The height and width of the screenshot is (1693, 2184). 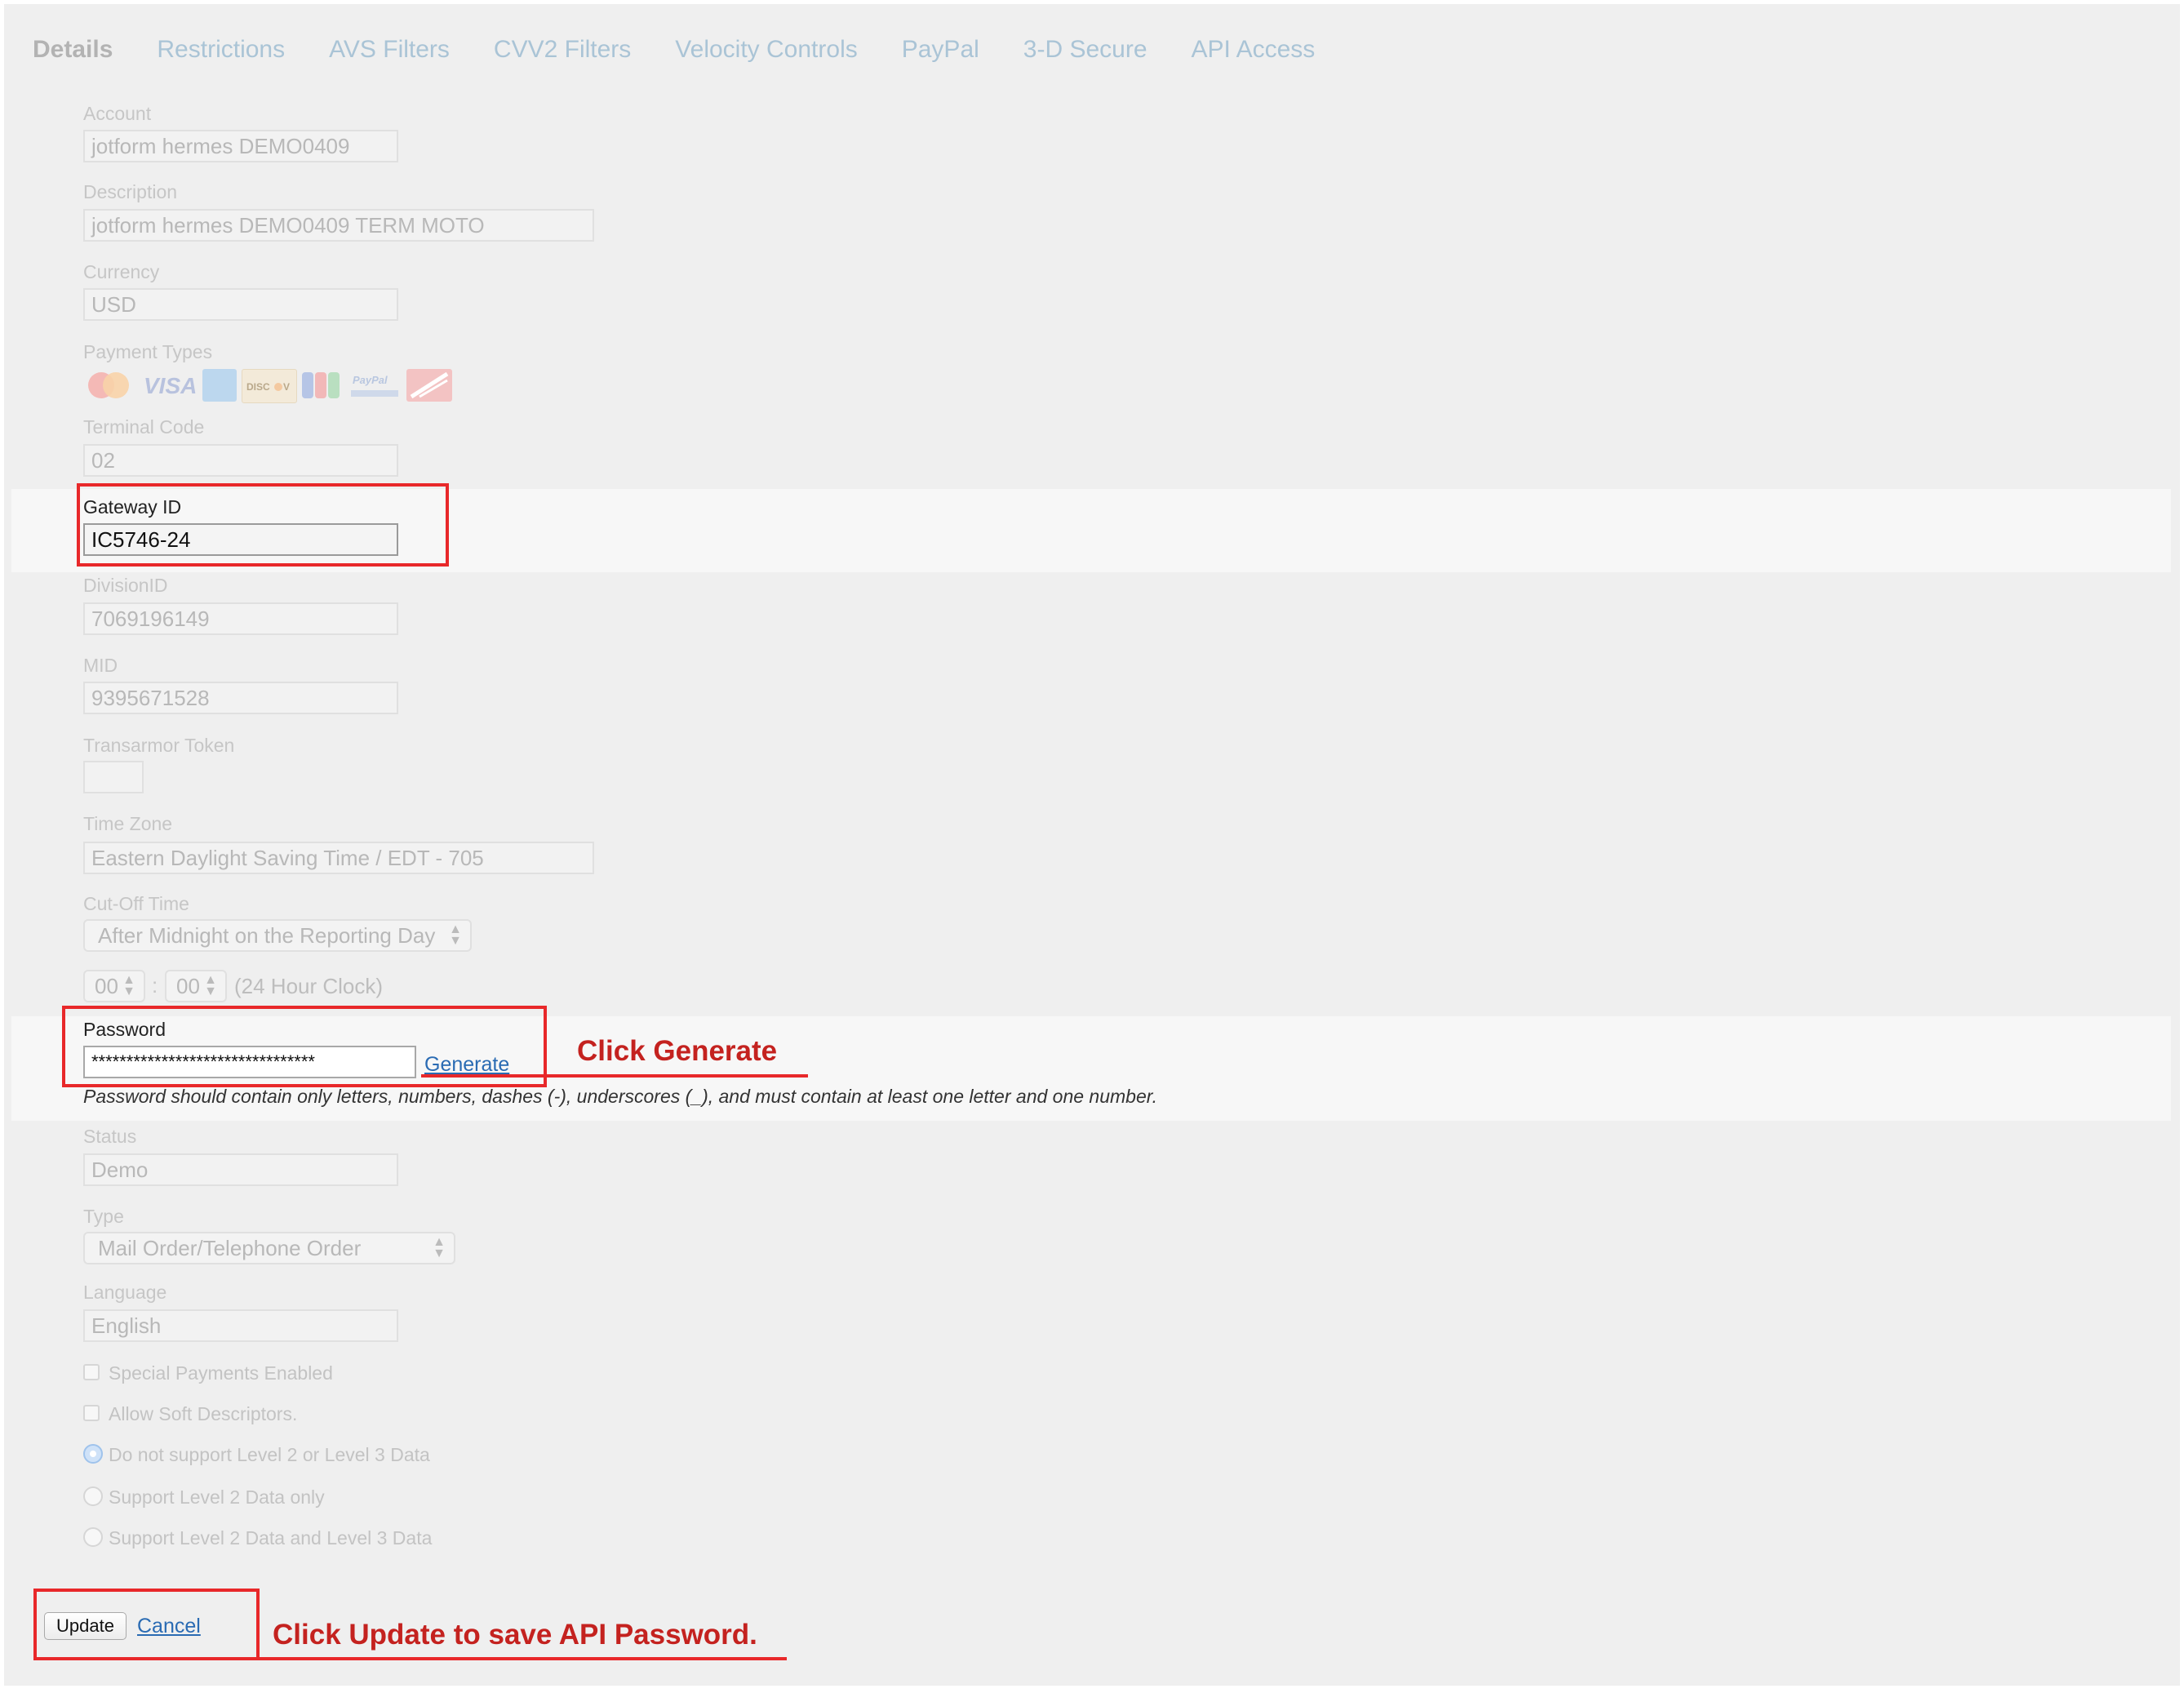 What do you see at coordinates (130, 191) in the screenshot?
I see `description-label: Description` at bounding box center [130, 191].